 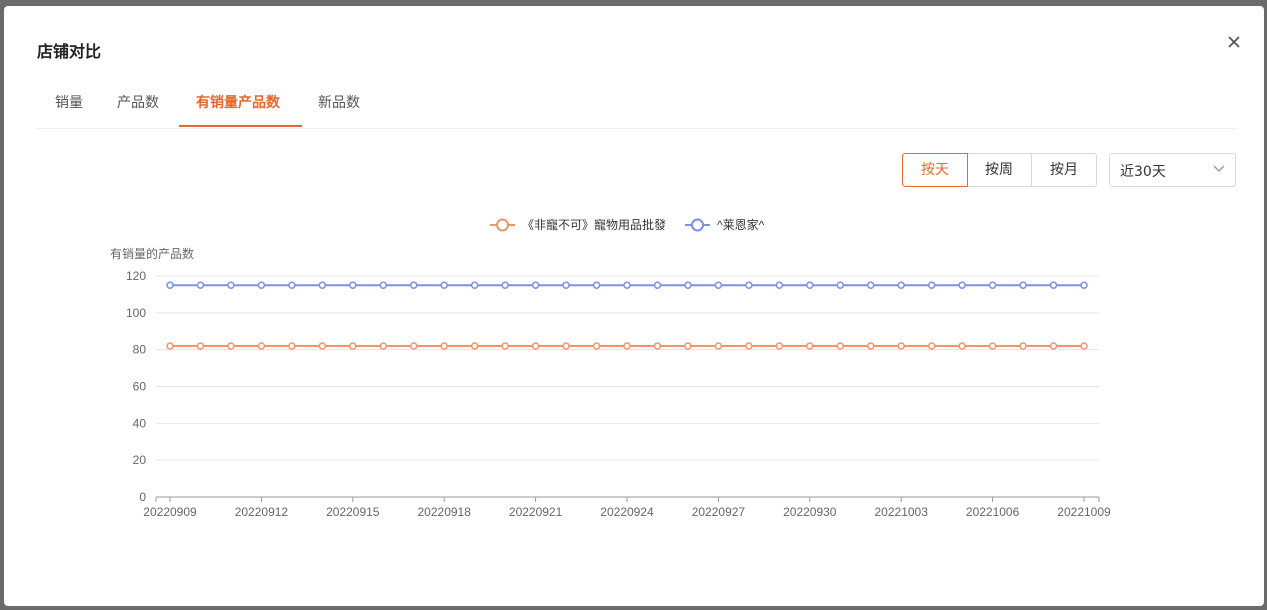 What do you see at coordinates (1234, 42) in the screenshot?
I see `close-icon` at bounding box center [1234, 42].